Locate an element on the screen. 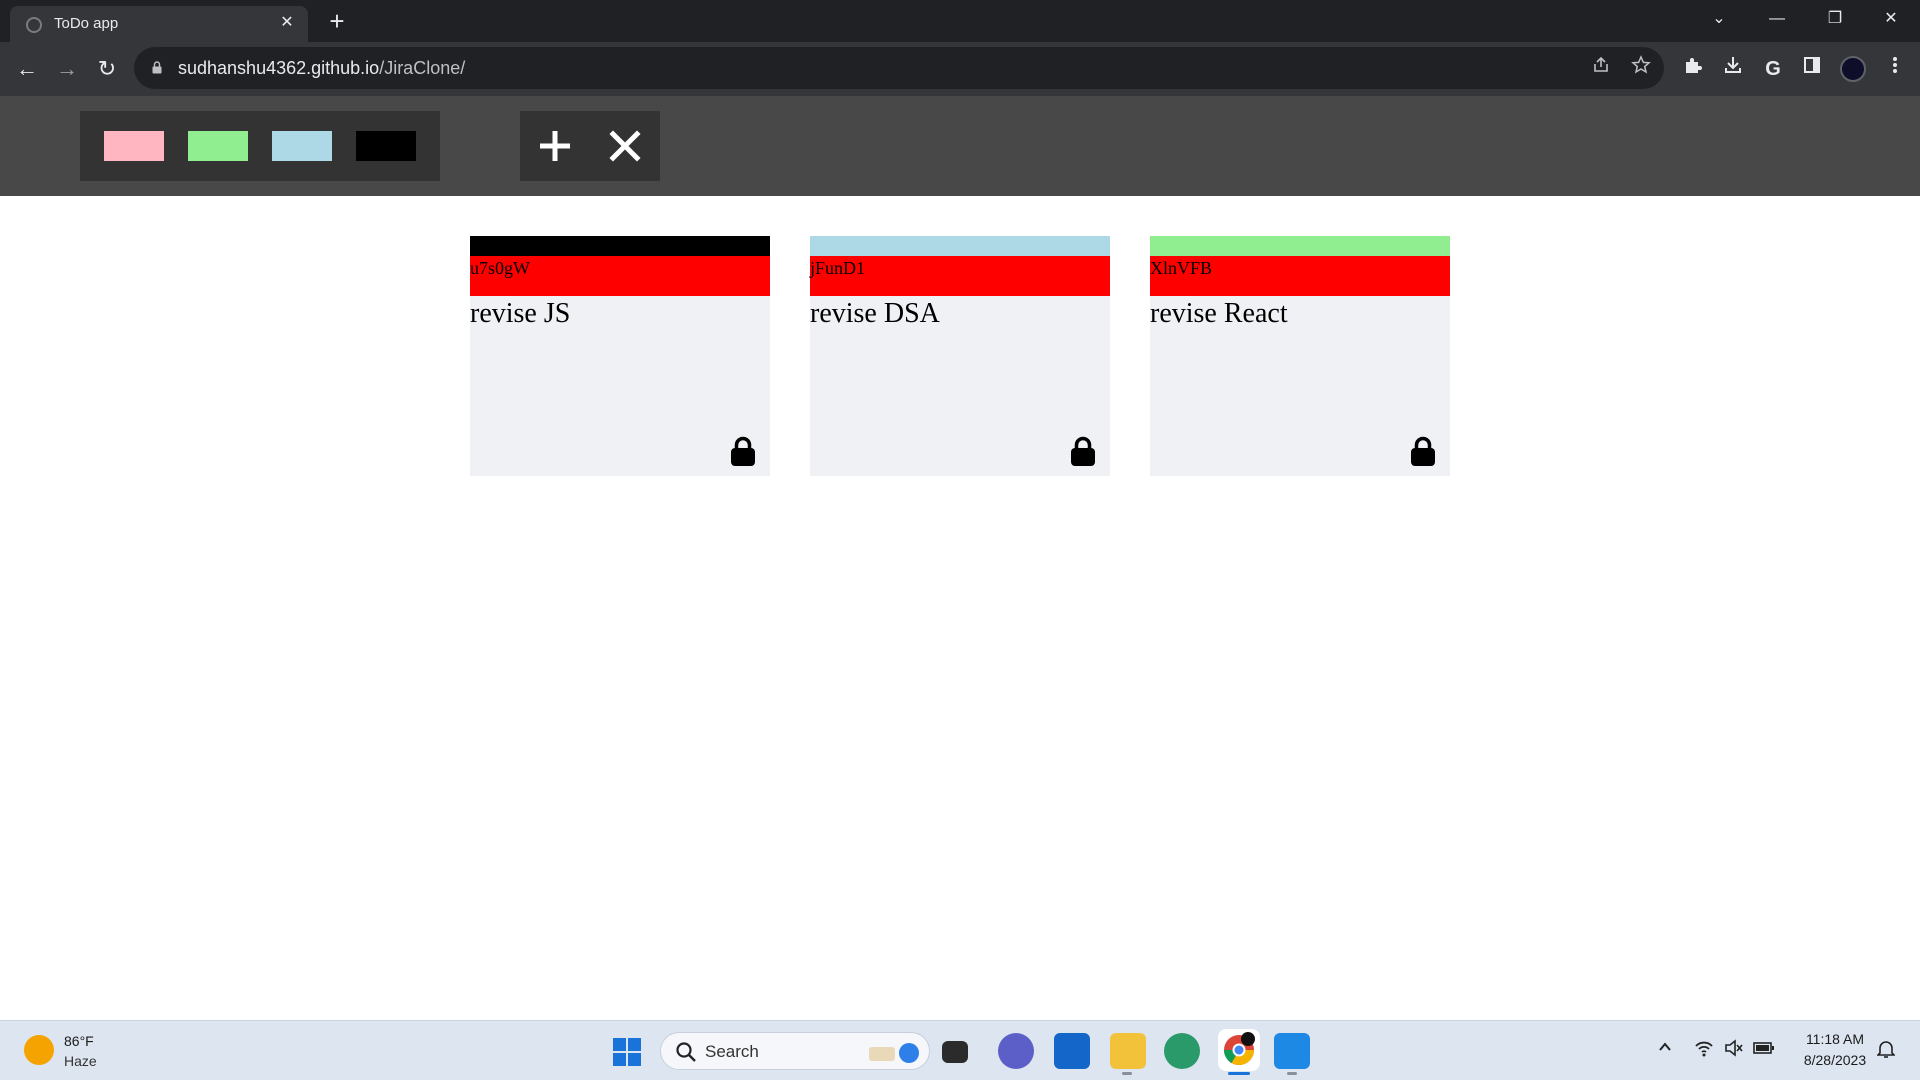 The image size is (1920, 1080). browser-titlebar: ToDo app ✕ + ⌄ — ❐ ✕ is located at coordinates (960, 21).